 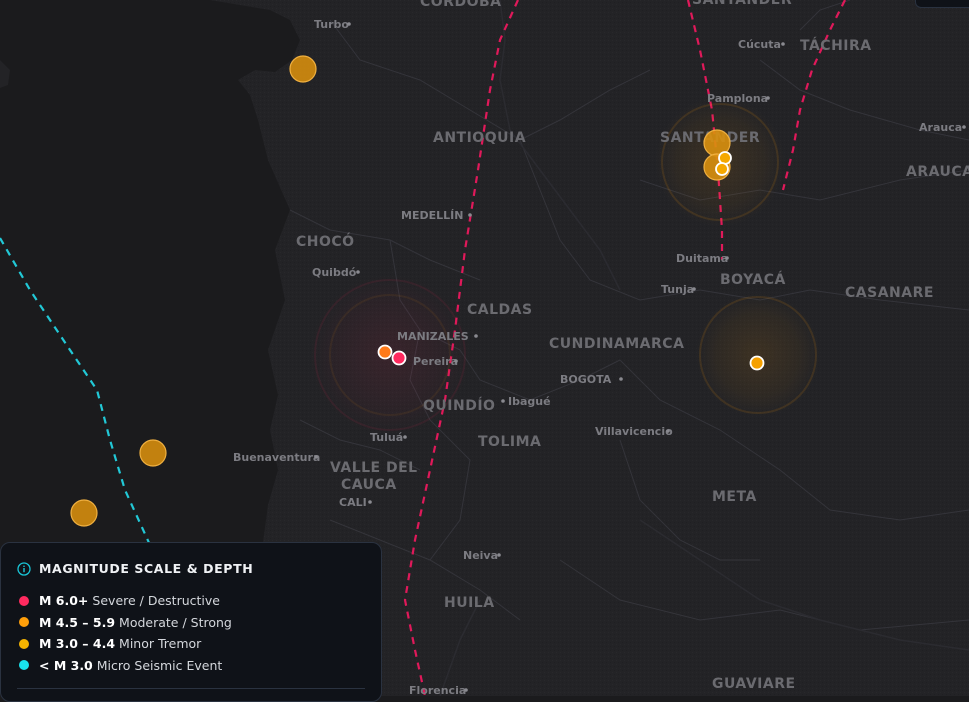 I want to click on city-dot-bogota, so click(x=621, y=379).